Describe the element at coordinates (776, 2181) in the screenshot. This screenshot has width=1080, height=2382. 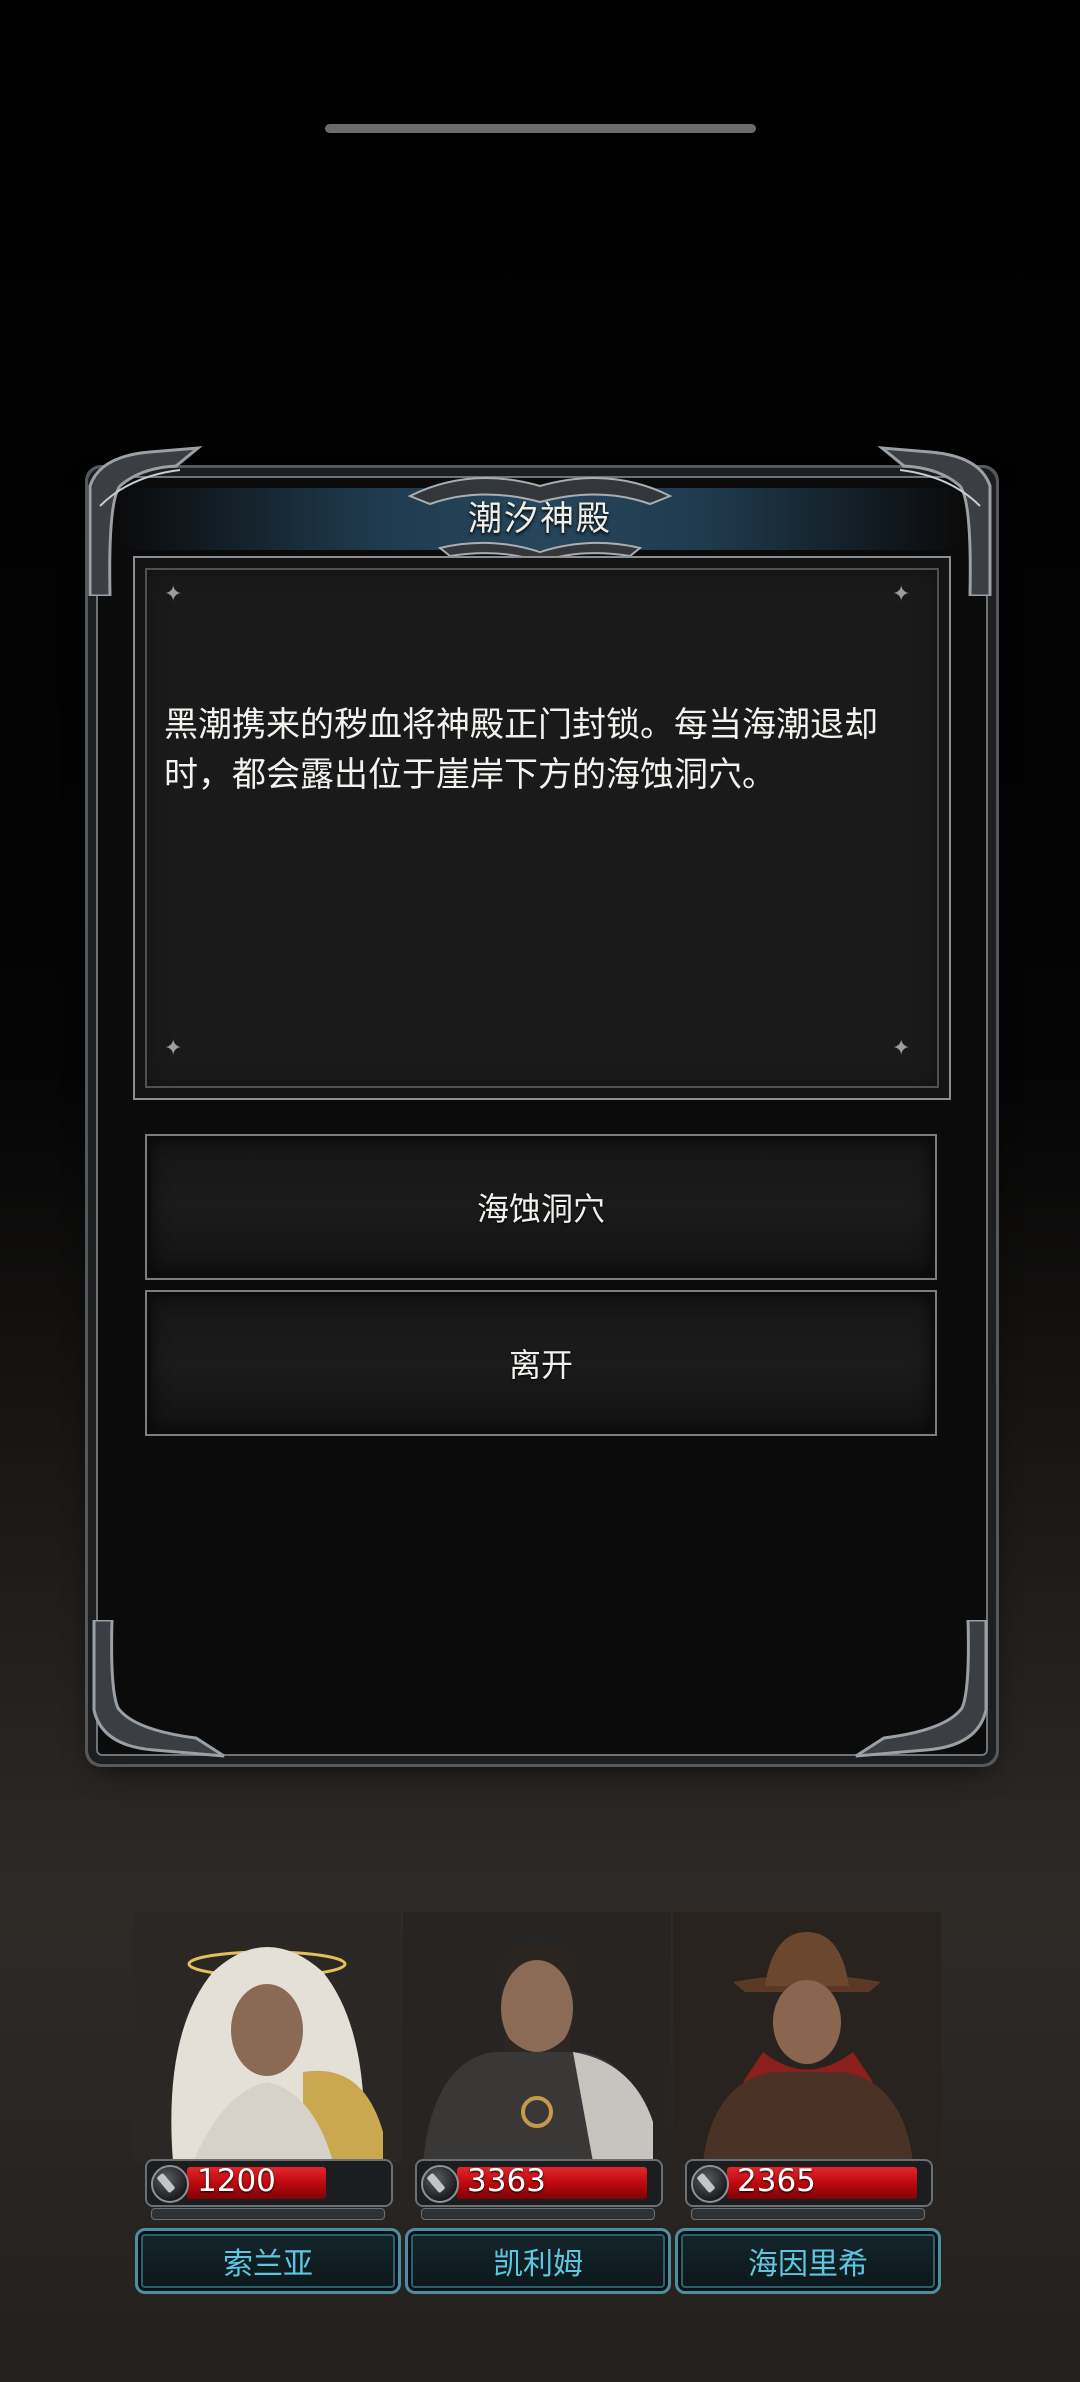
I see `hp-value: 2365` at that location.